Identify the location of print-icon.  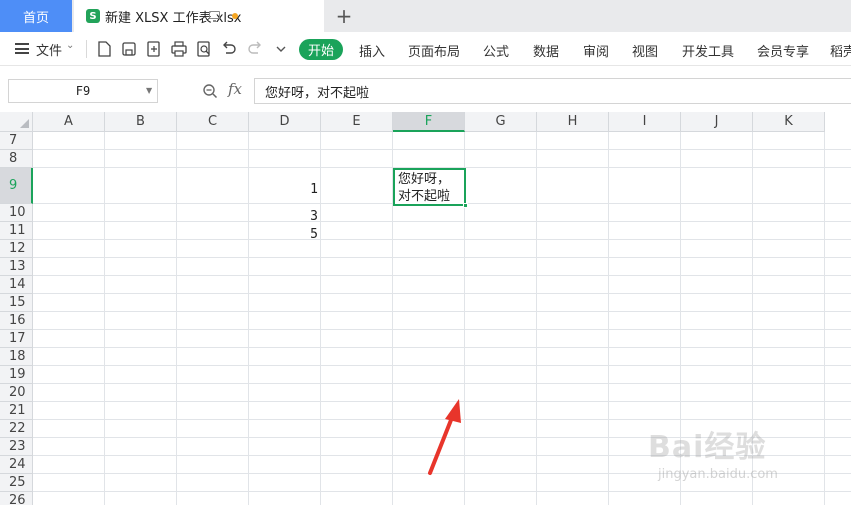
(179, 49).